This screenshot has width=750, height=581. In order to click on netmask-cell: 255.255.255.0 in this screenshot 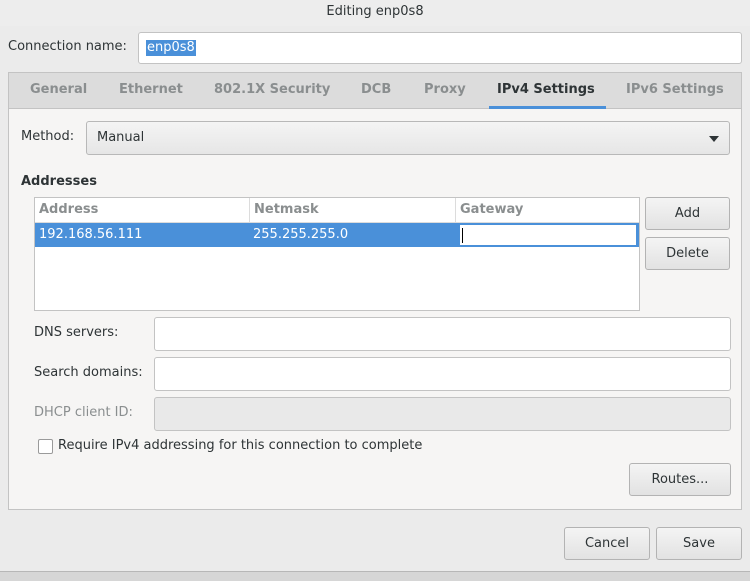, I will do `click(298, 235)`.